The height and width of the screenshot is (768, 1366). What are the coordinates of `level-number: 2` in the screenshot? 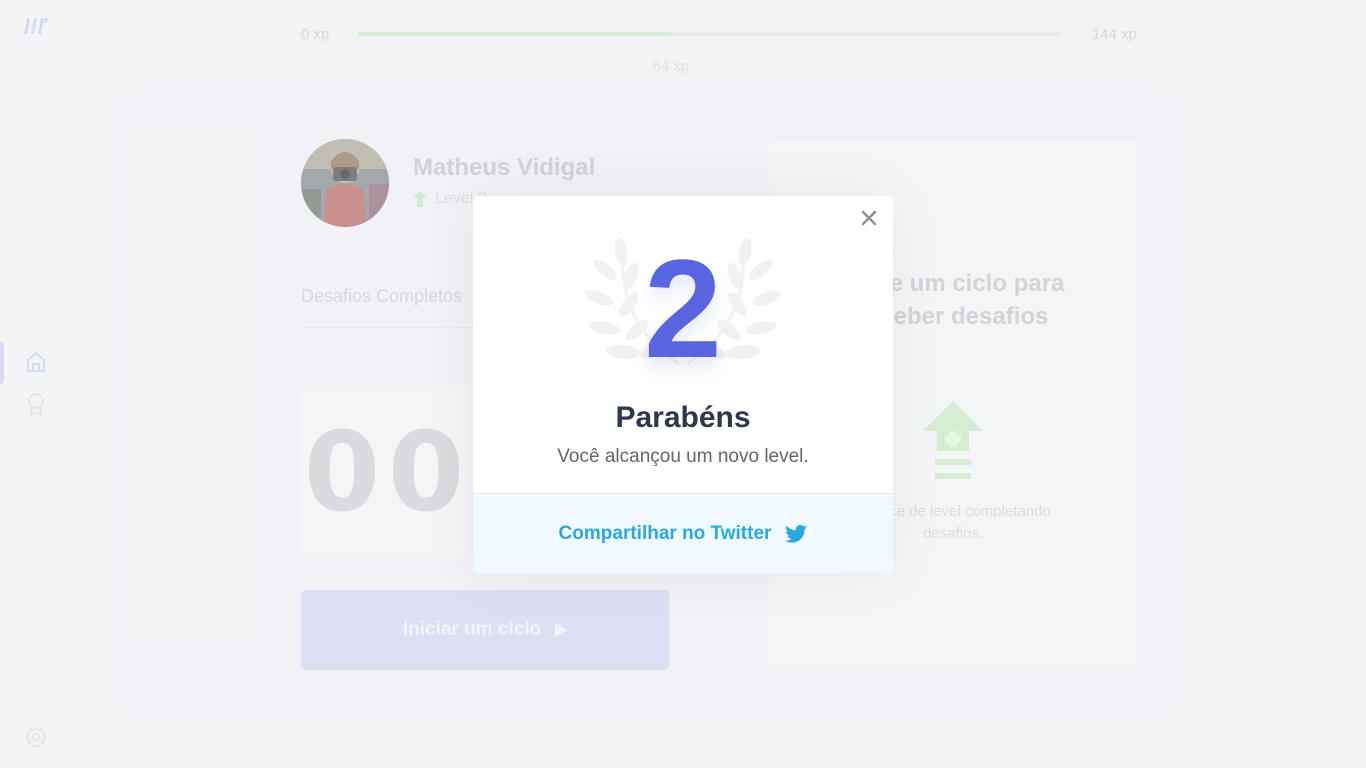 It's located at (683, 308).